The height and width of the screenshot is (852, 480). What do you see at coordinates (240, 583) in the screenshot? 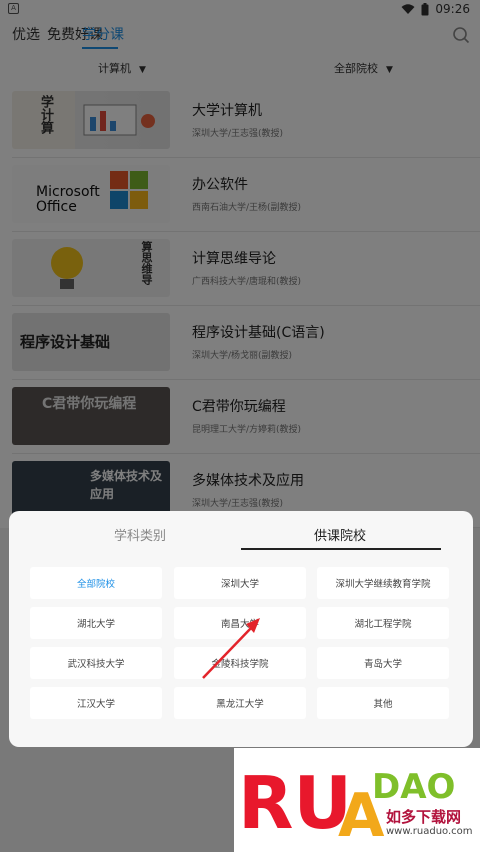
I see `school-option: 深圳大学` at bounding box center [240, 583].